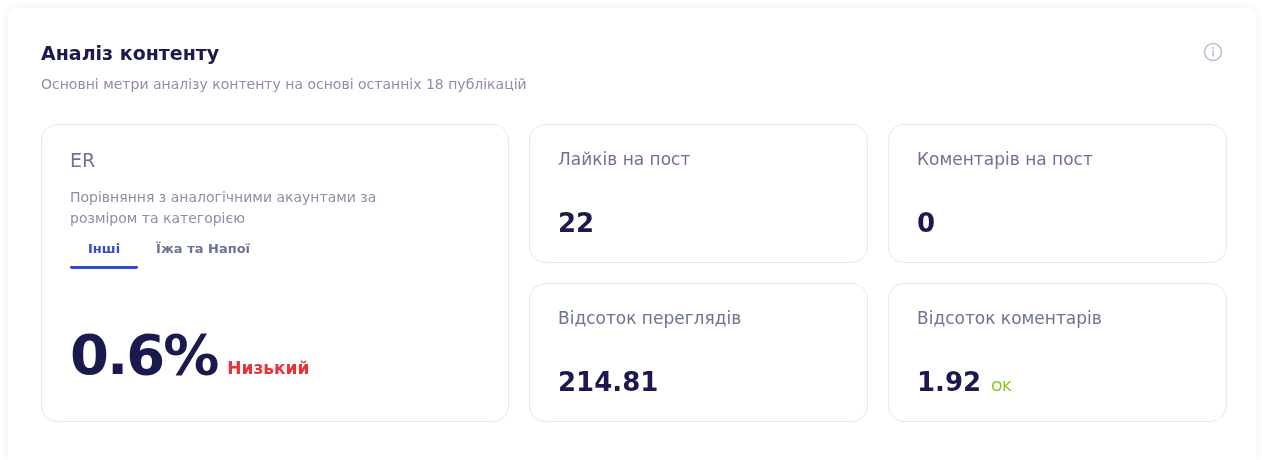 The width and height of the screenshot is (1262, 460). Describe the element at coordinates (268, 368) in the screenshot. I see `er-status: Низький` at that location.